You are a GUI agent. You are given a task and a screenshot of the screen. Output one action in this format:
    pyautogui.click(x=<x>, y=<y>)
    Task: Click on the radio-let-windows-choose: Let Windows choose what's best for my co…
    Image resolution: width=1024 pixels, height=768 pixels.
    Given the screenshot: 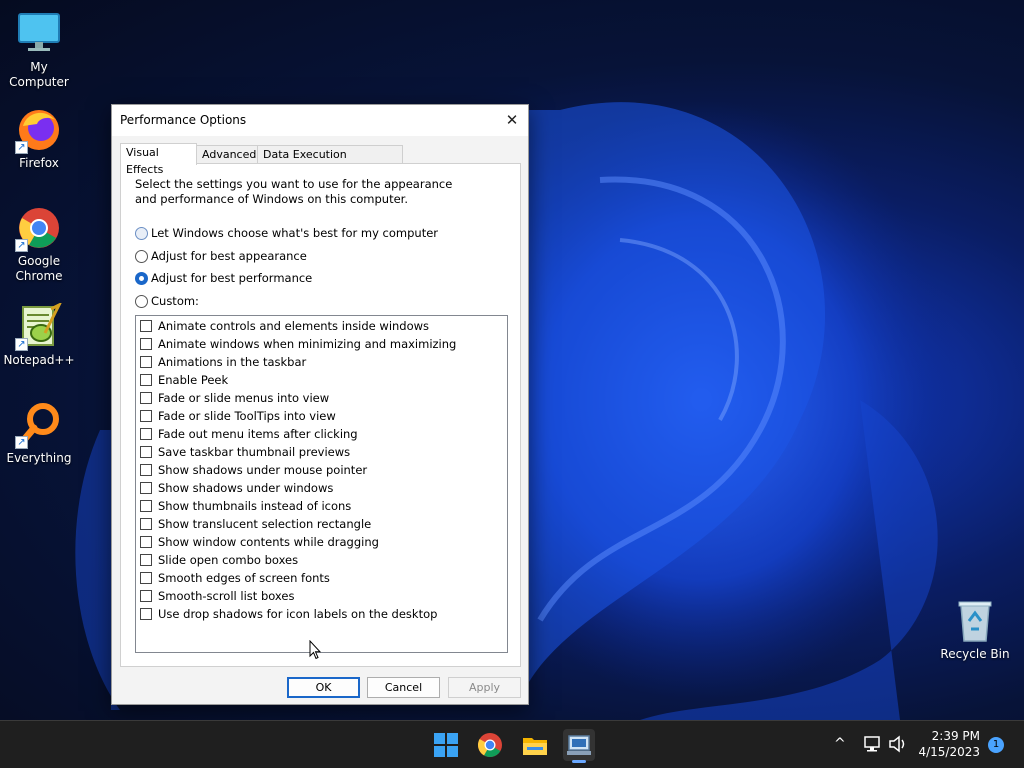 What is the action you would take?
    pyautogui.click(x=286, y=233)
    